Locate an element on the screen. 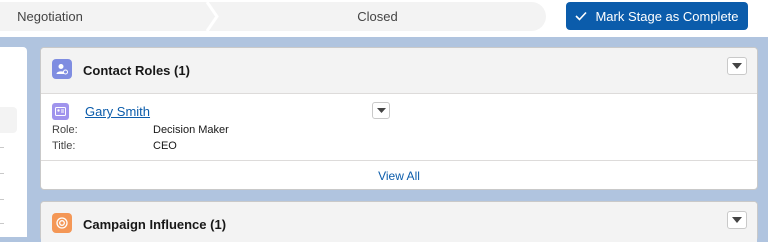 This screenshot has width=768, height=242. mark-stage-complete-label: Mark Stage as Complete is located at coordinates (667, 16).